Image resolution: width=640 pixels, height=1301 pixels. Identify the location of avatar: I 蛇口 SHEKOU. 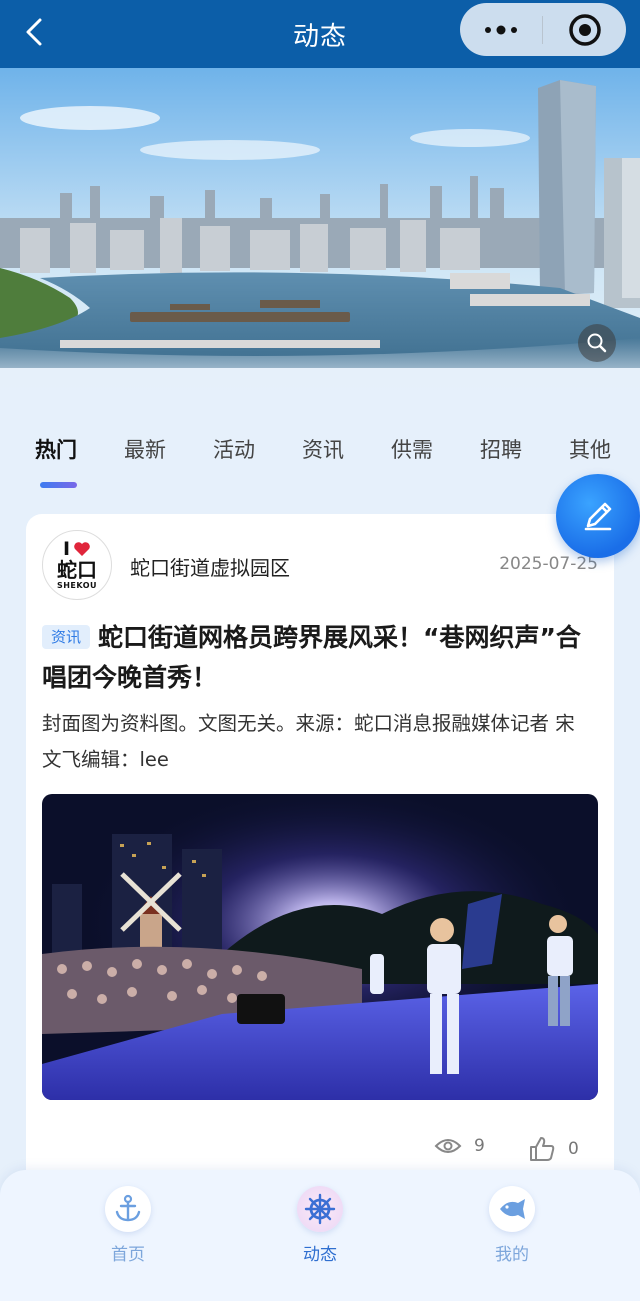
(77, 565).